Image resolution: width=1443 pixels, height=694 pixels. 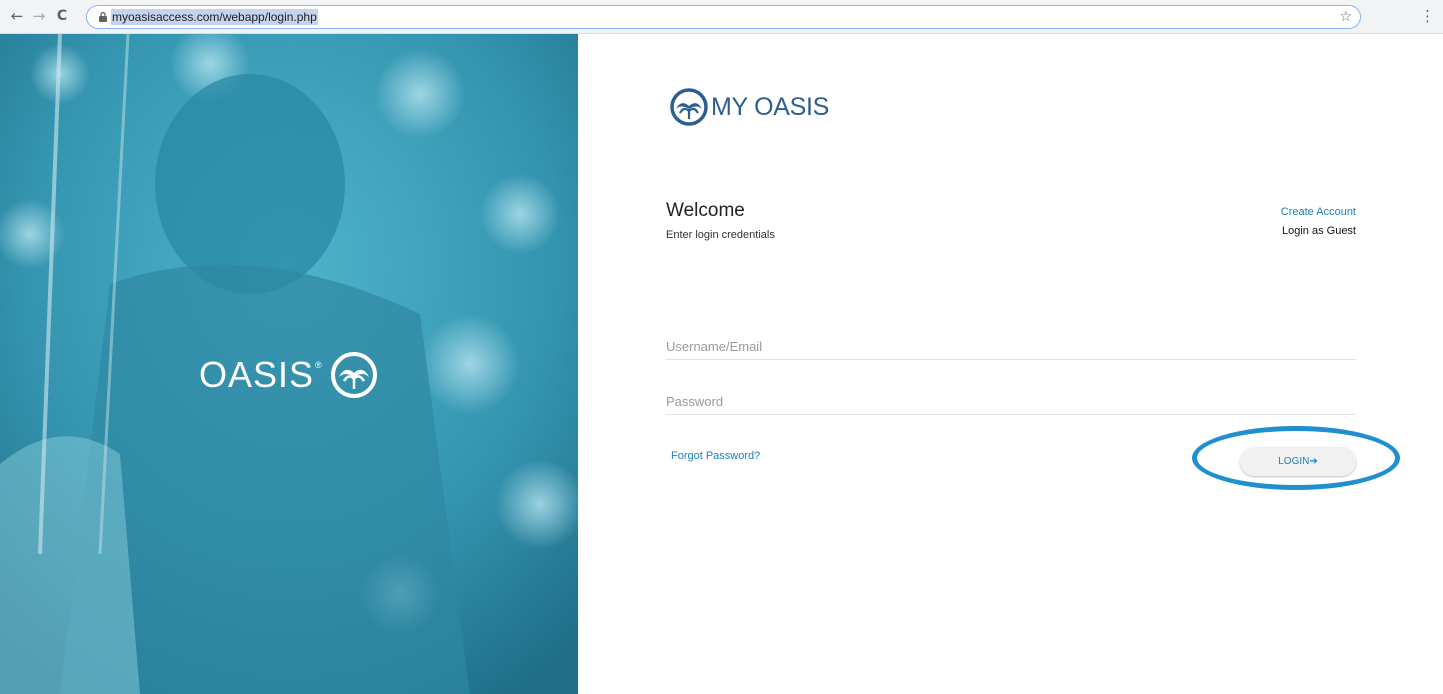 I want to click on forward-icon: →, so click(x=39, y=16).